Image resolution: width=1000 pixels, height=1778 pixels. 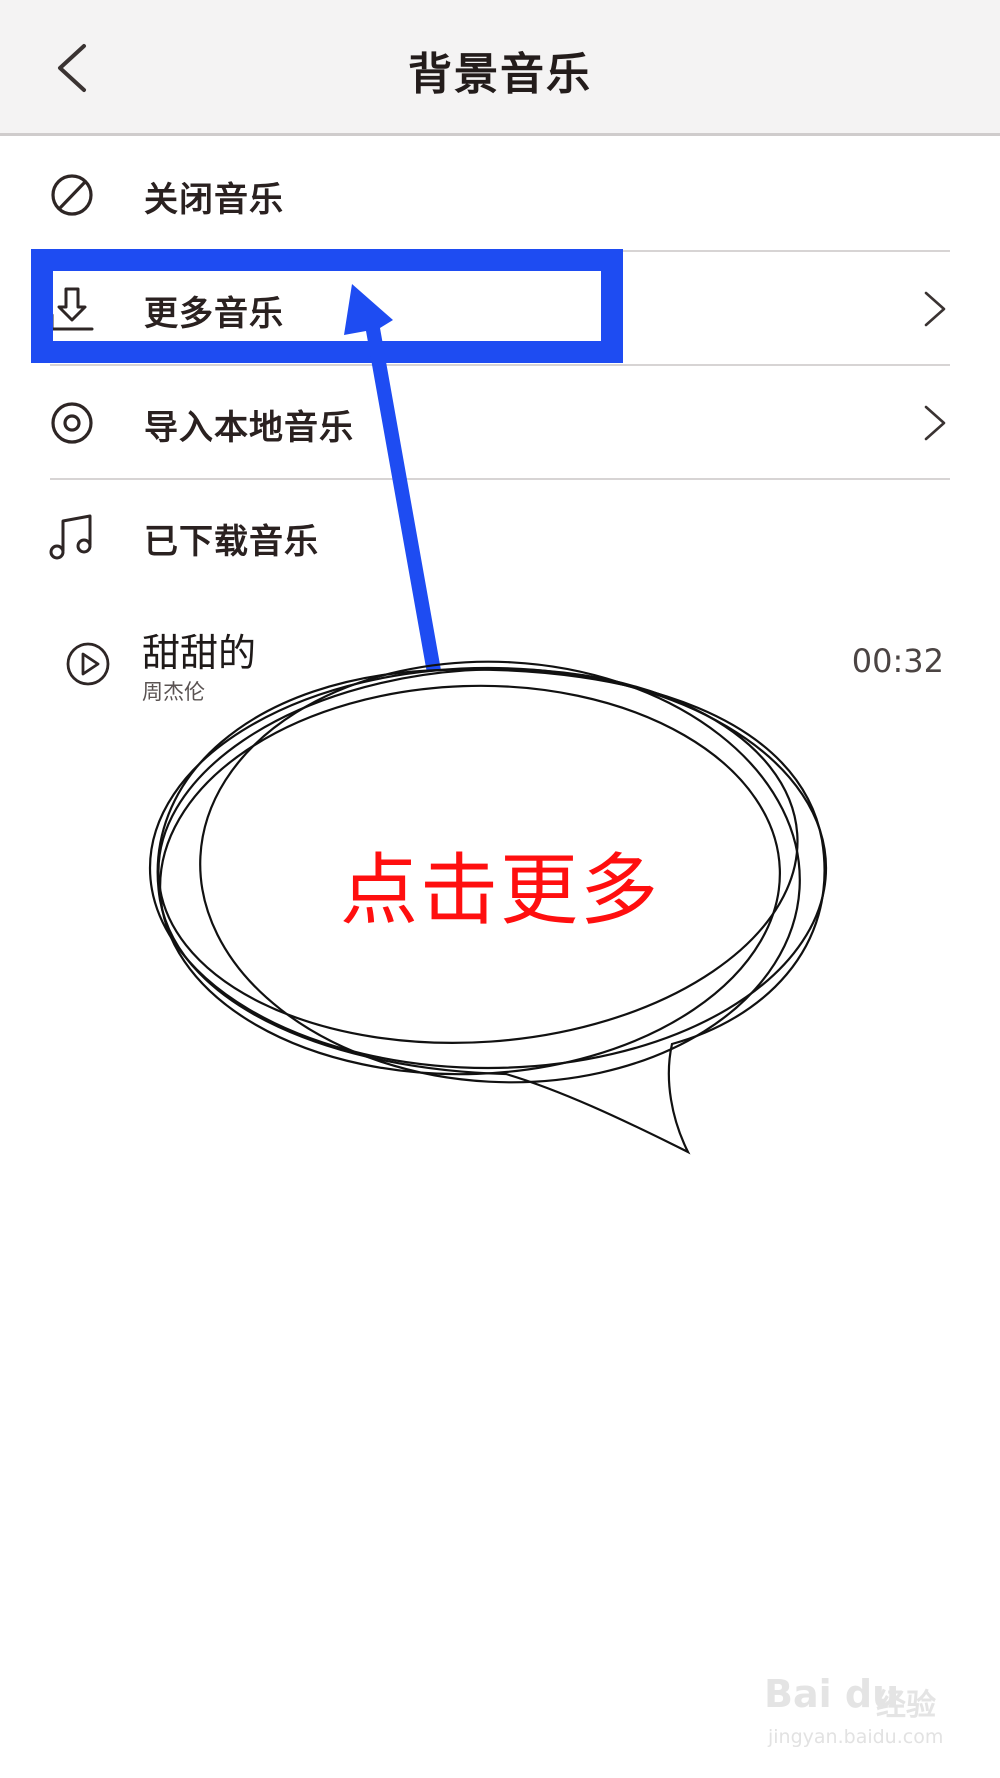 I want to click on menu-item-label: 关闭音乐, so click(x=214, y=200).